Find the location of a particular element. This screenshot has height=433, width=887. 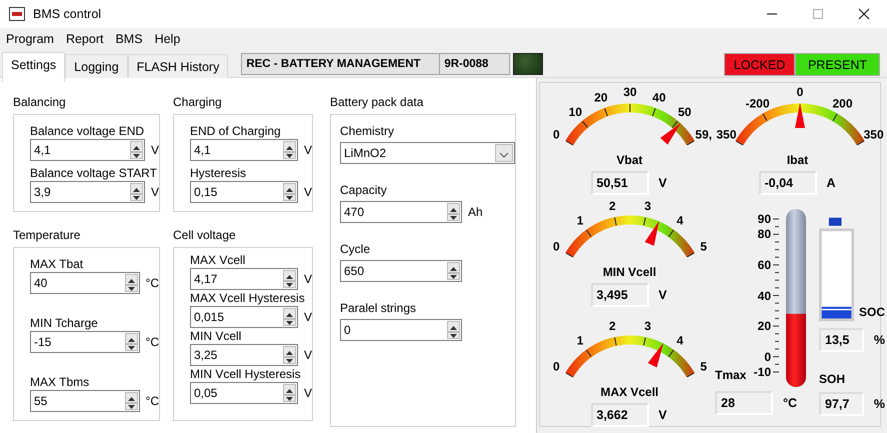

unit-label: A is located at coordinates (831, 183).